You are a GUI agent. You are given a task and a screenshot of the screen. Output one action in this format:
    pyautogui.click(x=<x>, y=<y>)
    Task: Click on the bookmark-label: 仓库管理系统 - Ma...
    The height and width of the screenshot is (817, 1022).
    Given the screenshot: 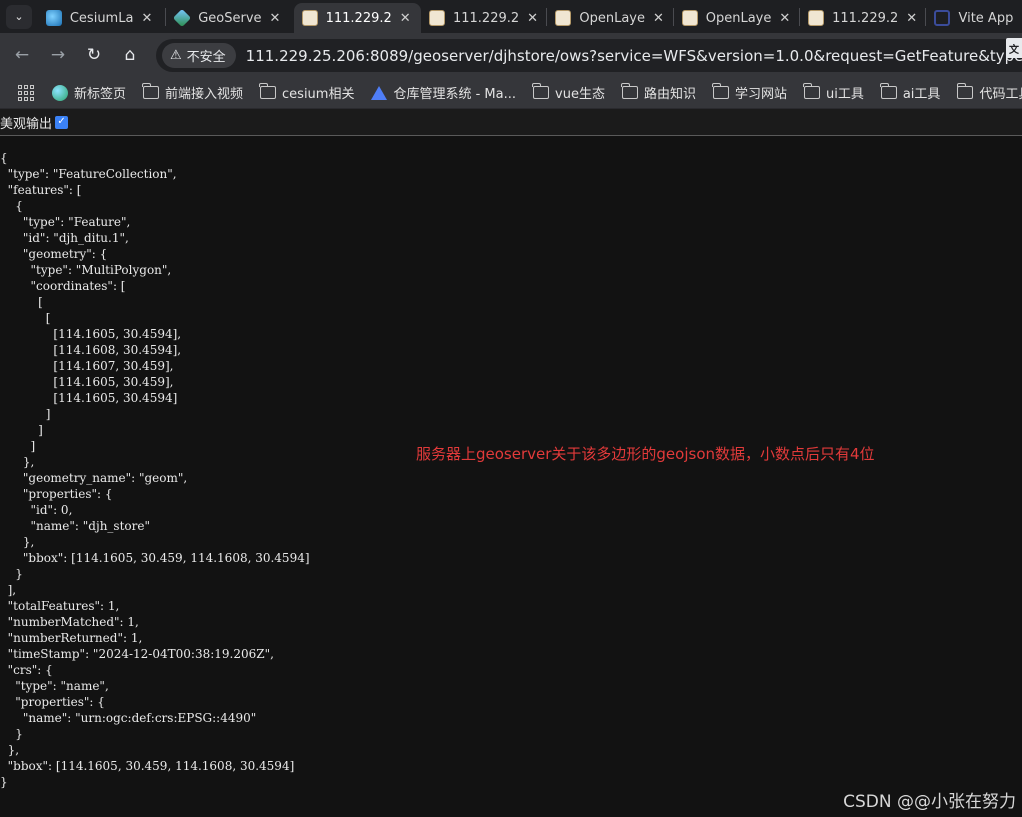 What is the action you would take?
    pyautogui.click(x=455, y=94)
    